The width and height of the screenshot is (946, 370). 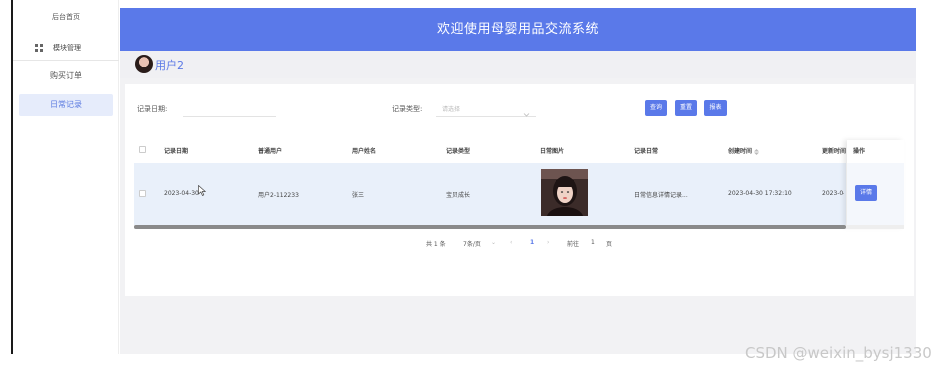 I want to click on table-header: 记录日期 普通用户 用户姓名 记录类型 日常图片 记录日常 创建时间 更新时间, so click(x=519, y=150).